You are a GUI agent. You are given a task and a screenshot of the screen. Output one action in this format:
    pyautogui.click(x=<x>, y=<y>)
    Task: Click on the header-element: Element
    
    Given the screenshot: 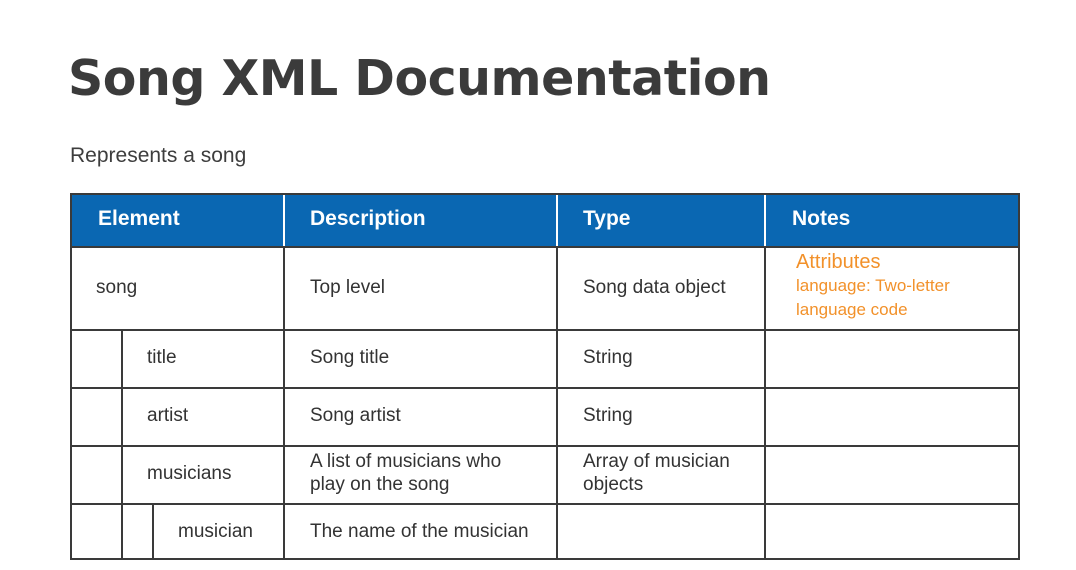 What is the action you would take?
    pyautogui.click(x=139, y=218)
    